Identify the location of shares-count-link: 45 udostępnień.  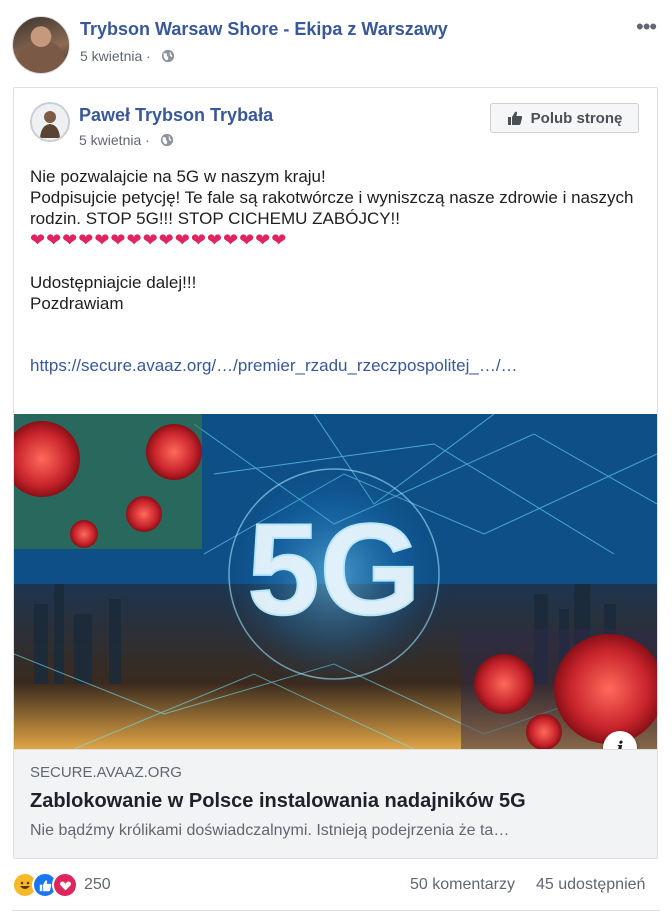
(590, 885).